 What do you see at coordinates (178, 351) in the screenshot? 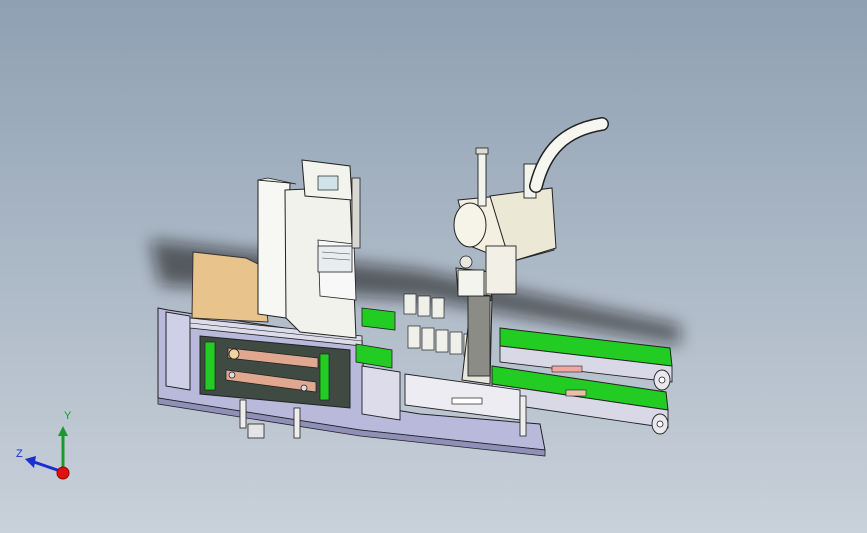
I see `left-frame-panel` at bounding box center [178, 351].